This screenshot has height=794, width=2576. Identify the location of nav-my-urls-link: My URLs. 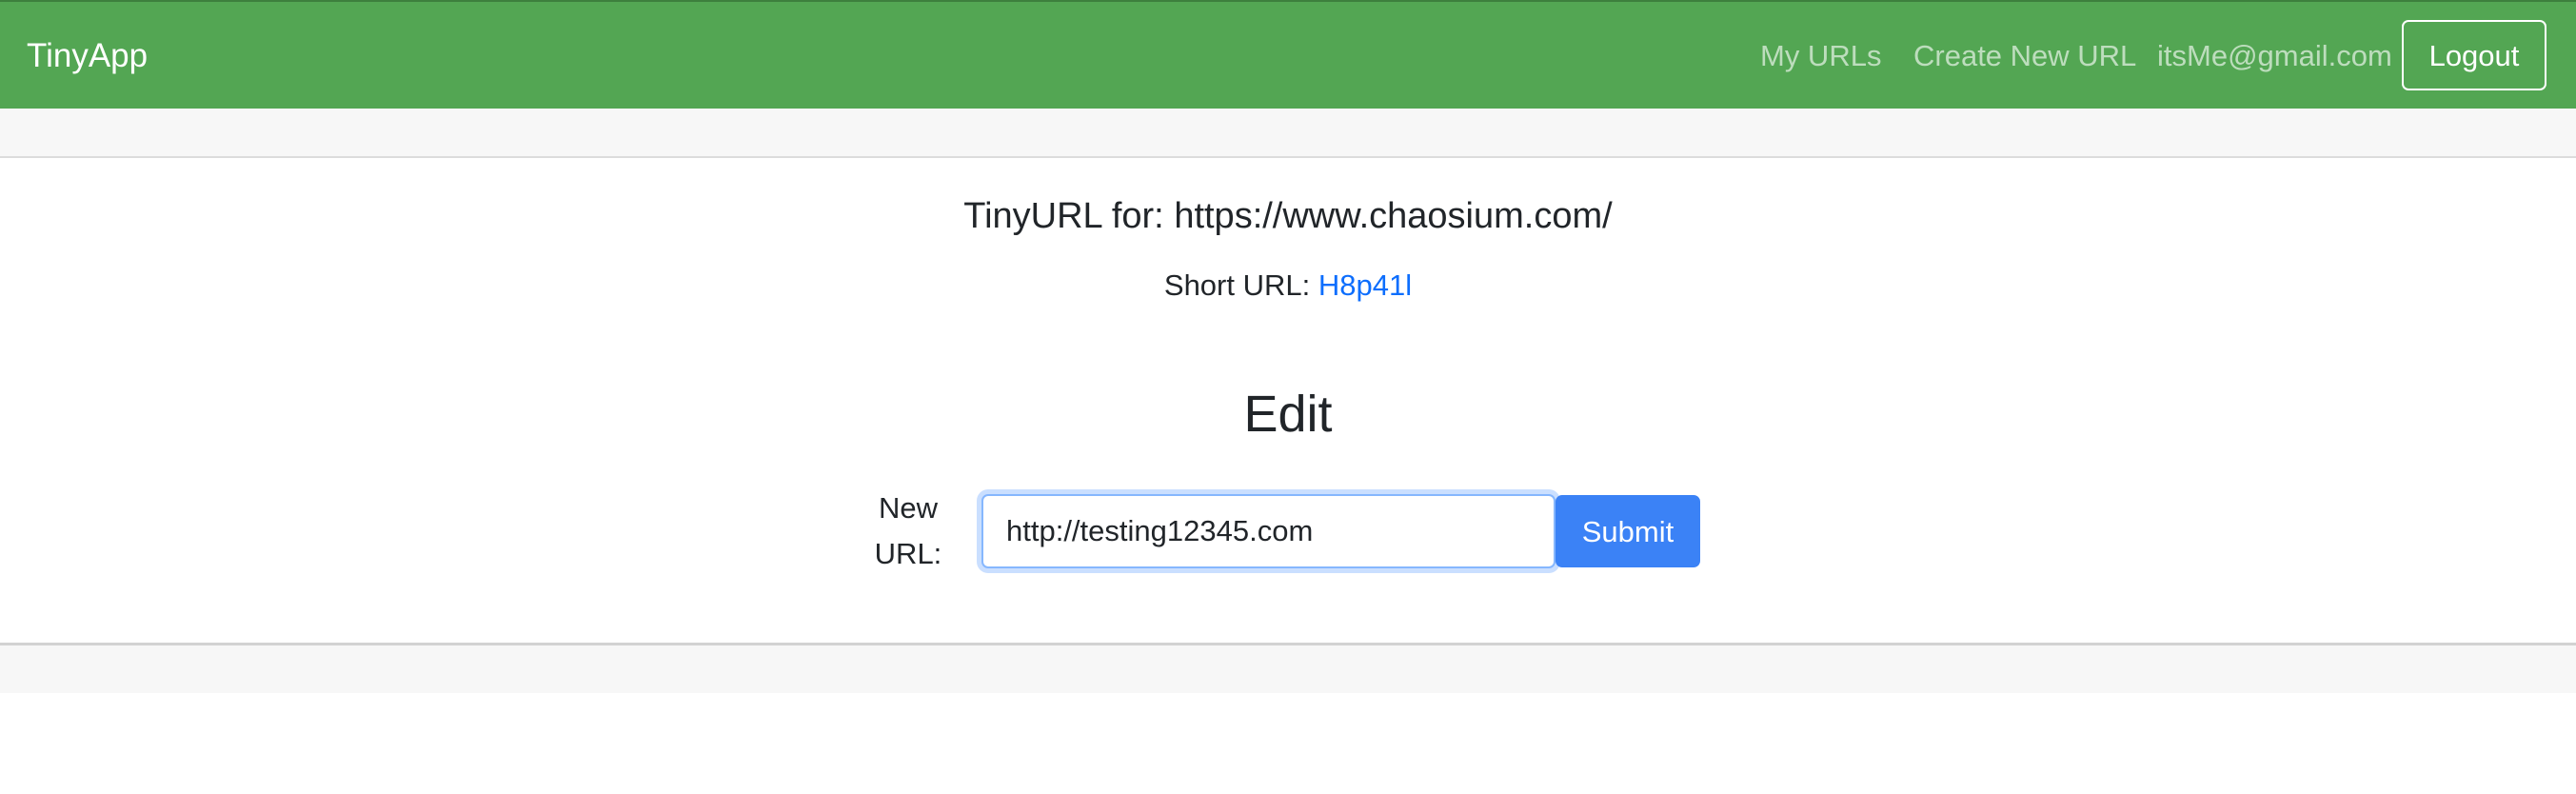
(1821, 56).